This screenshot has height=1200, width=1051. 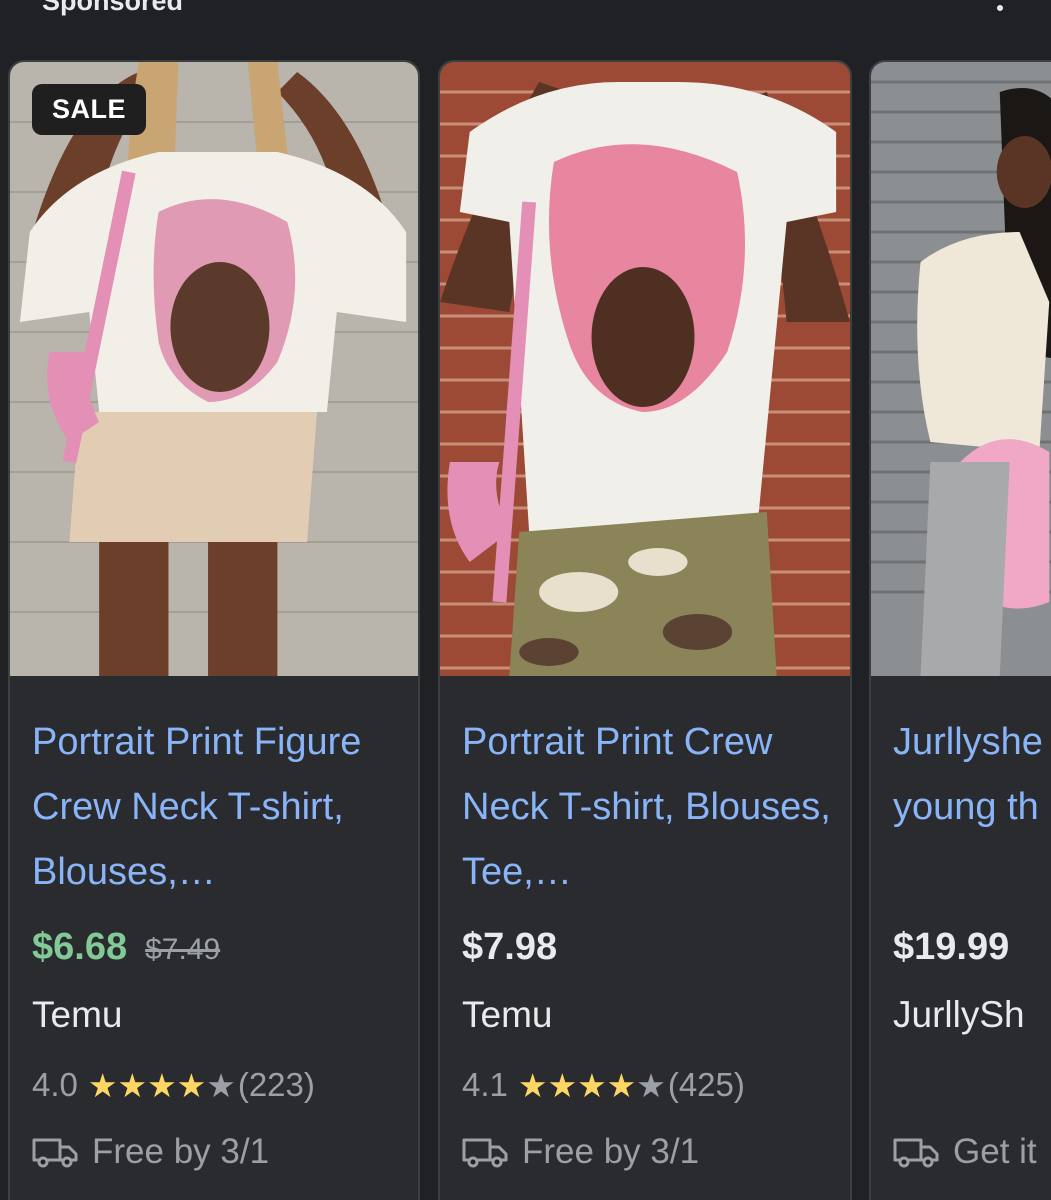 I want to click on rating-row: 4.0 ★ ★ ★ ★ ★ (223), so click(x=173, y=1085).